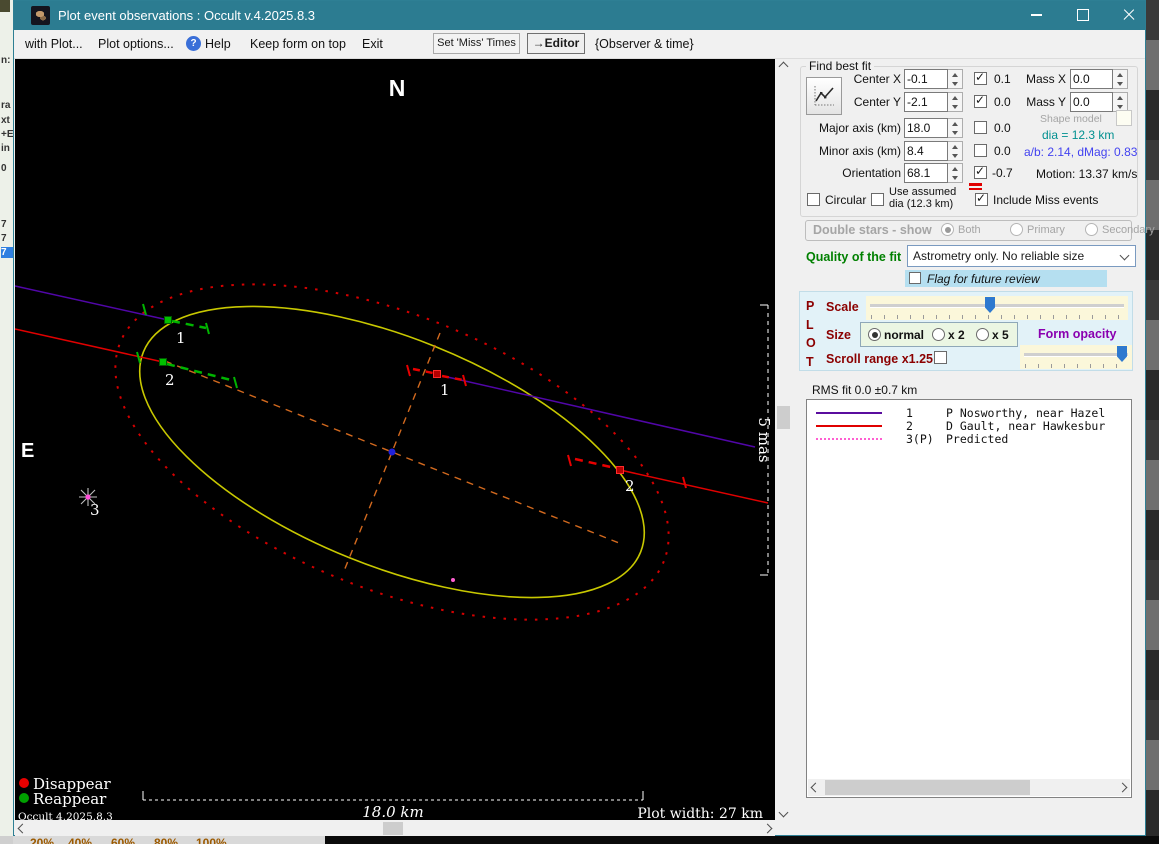  Describe the element at coordinates (915, 278) in the screenshot. I see `flag-review-checkbox` at that location.